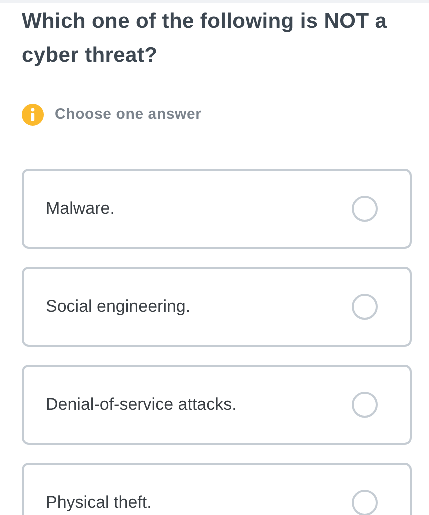 This screenshot has height=515, width=429. What do you see at coordinates (141, 405) in the screenshot?
I see `option-label: Denial-of-service attacks.` at bounding box center [141, 405].